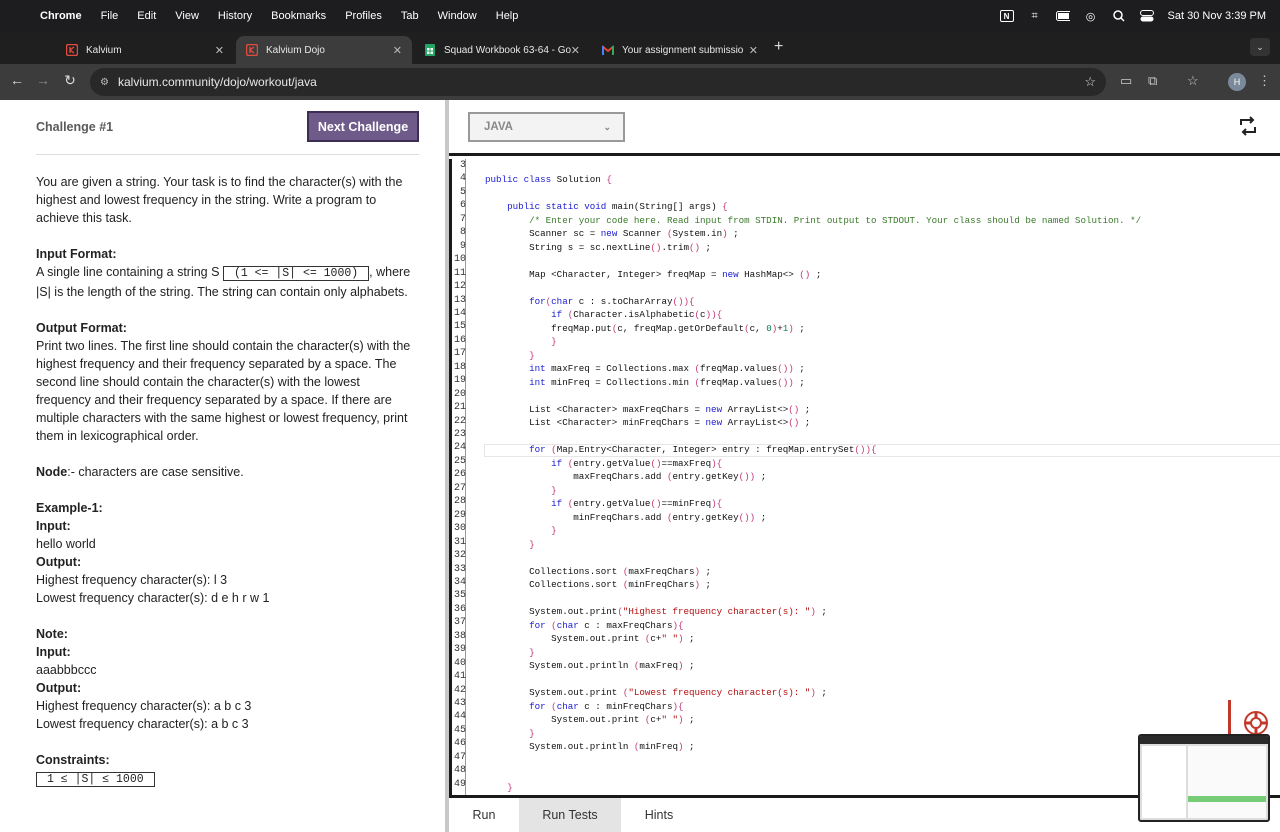 This screenshot has width=1280, height=832. I want to click on line-number: 40, so click(459, 663).